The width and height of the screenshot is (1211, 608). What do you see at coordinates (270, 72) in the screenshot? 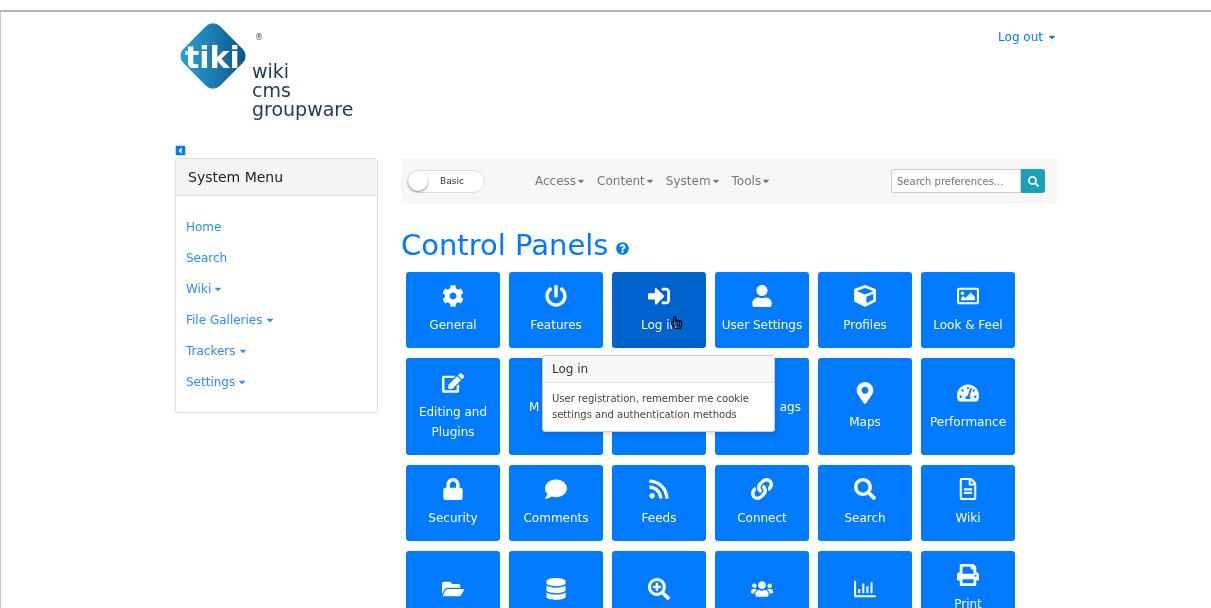
I see `logo: tiki ® wiki cms groupware` at bounding box center [270, 72].